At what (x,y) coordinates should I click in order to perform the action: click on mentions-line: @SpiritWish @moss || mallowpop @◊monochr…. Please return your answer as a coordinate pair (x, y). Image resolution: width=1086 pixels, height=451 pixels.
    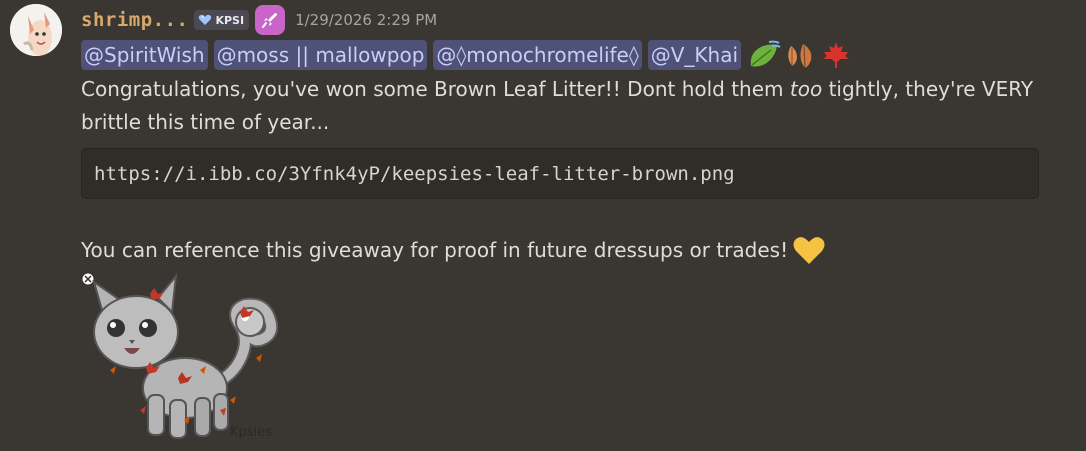
    Looking at the image, I should click on (467, 55).